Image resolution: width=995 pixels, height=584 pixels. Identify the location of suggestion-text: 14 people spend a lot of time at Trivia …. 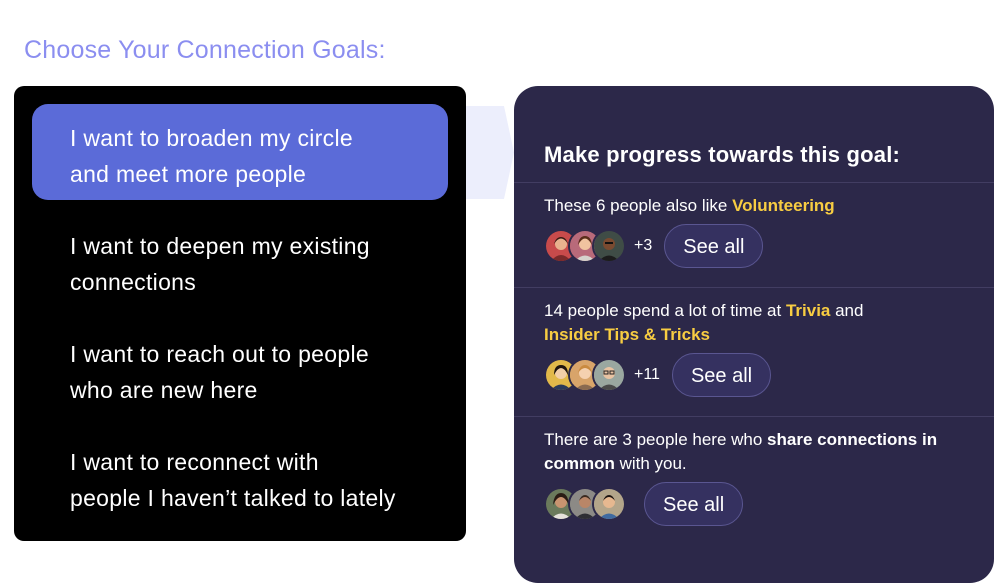
(759, 323).